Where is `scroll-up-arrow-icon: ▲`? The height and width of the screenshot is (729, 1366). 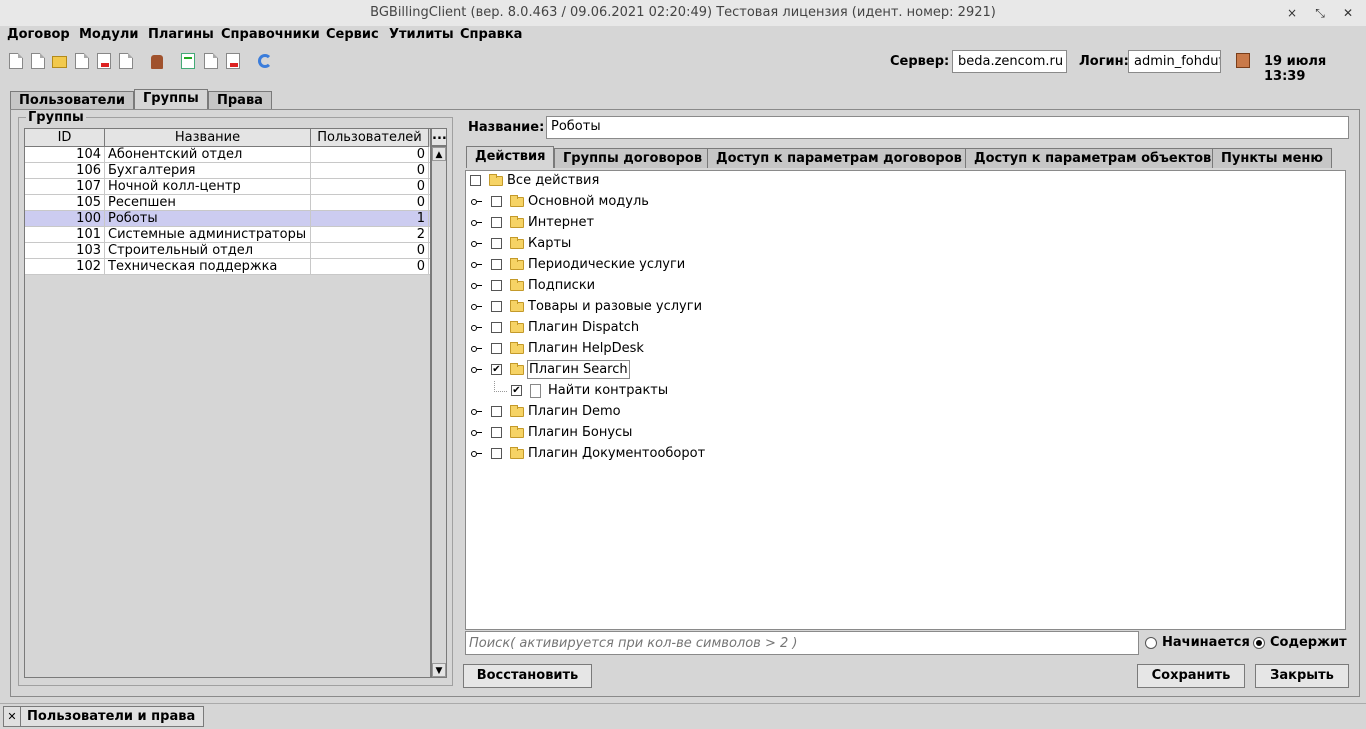 scroll-up-arrow-icon: ▲ is located at coordinates (439, 154).